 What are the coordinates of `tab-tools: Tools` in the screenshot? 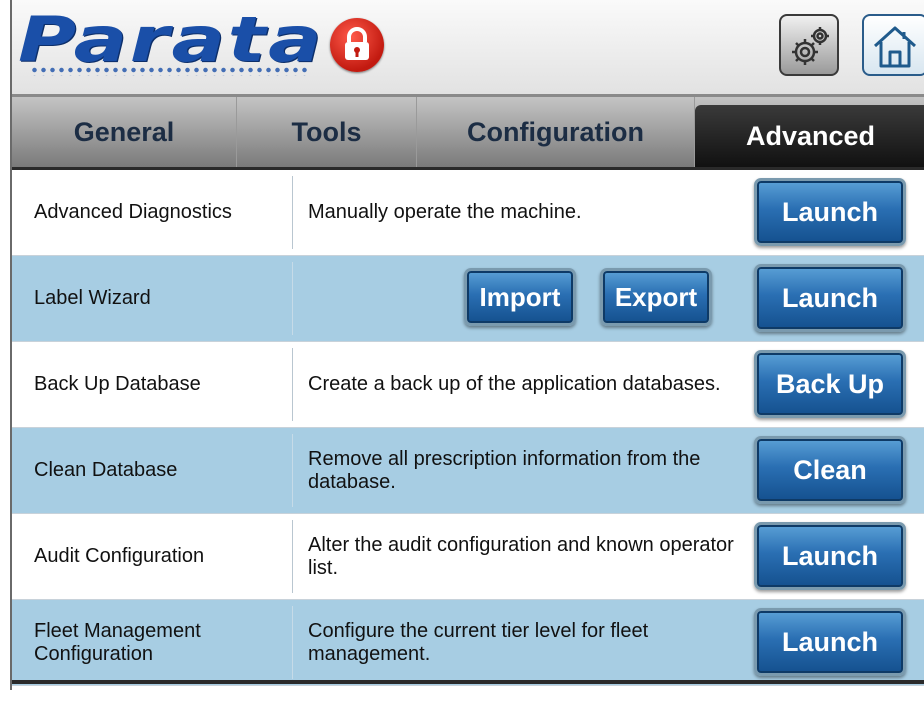 It's located at (327, 132).